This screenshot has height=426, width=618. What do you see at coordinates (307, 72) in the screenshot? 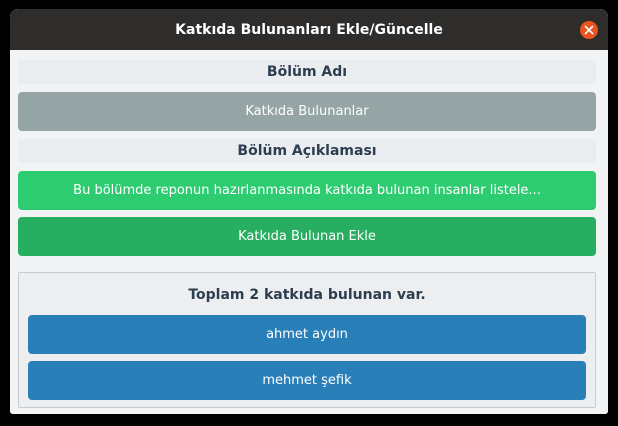
I see `section-name-label: Bölüm Adı` at bounding box center [307, 72].